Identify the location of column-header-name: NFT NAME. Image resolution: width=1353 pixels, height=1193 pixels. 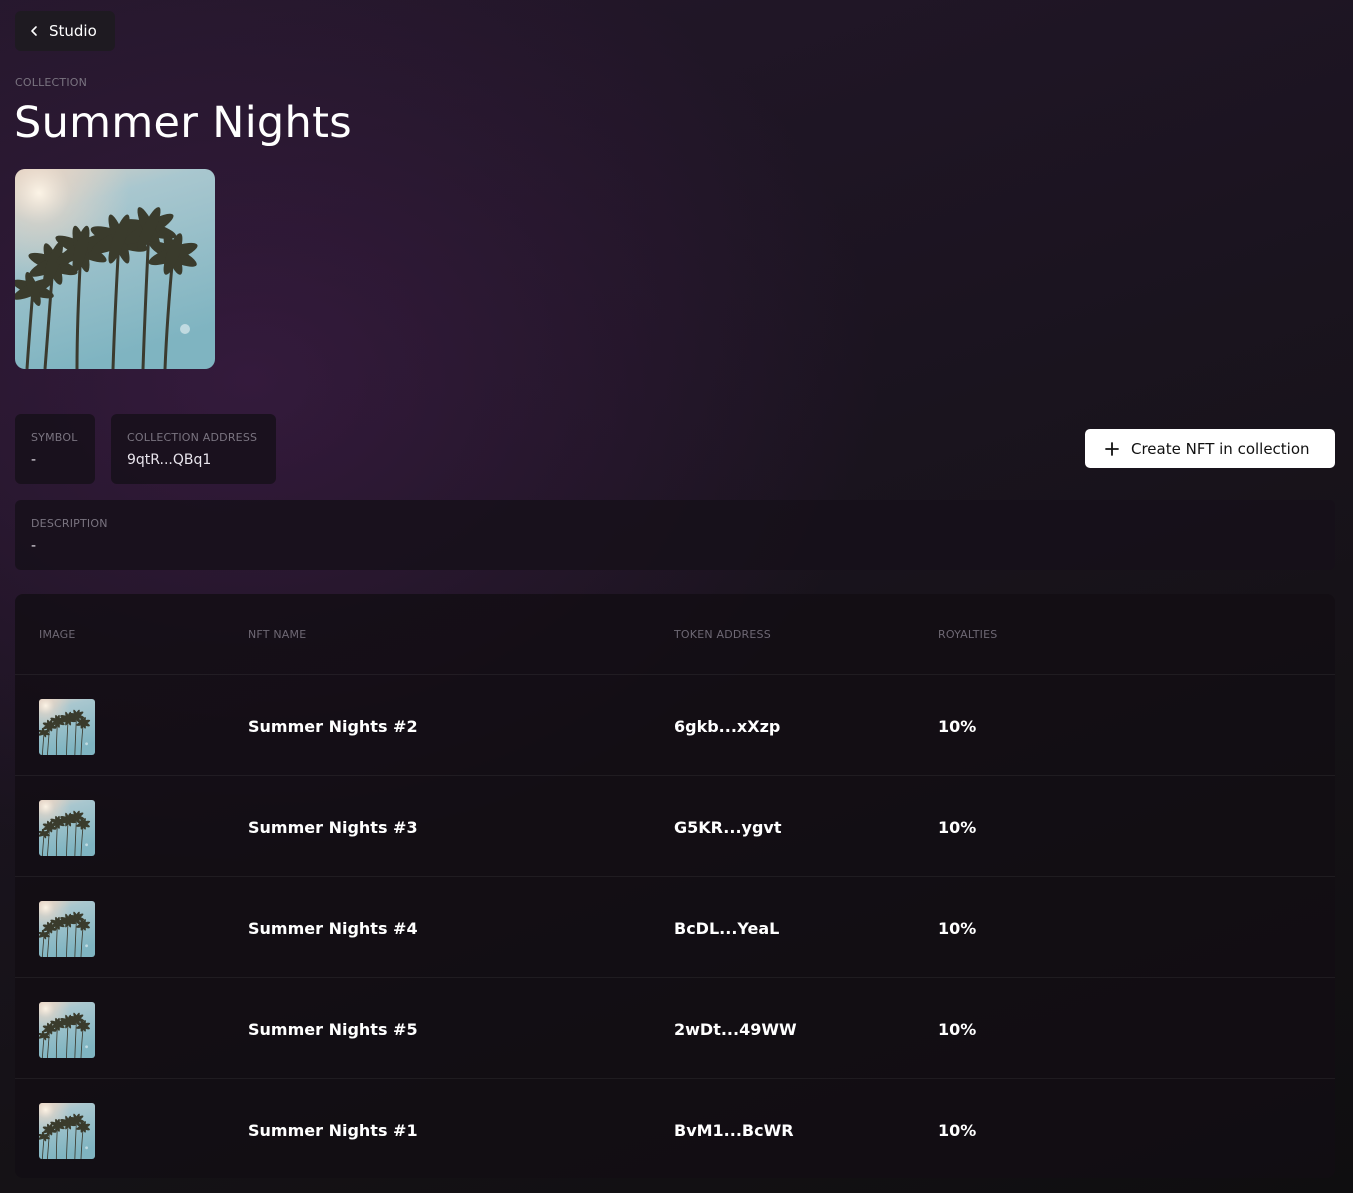
(277, 634).